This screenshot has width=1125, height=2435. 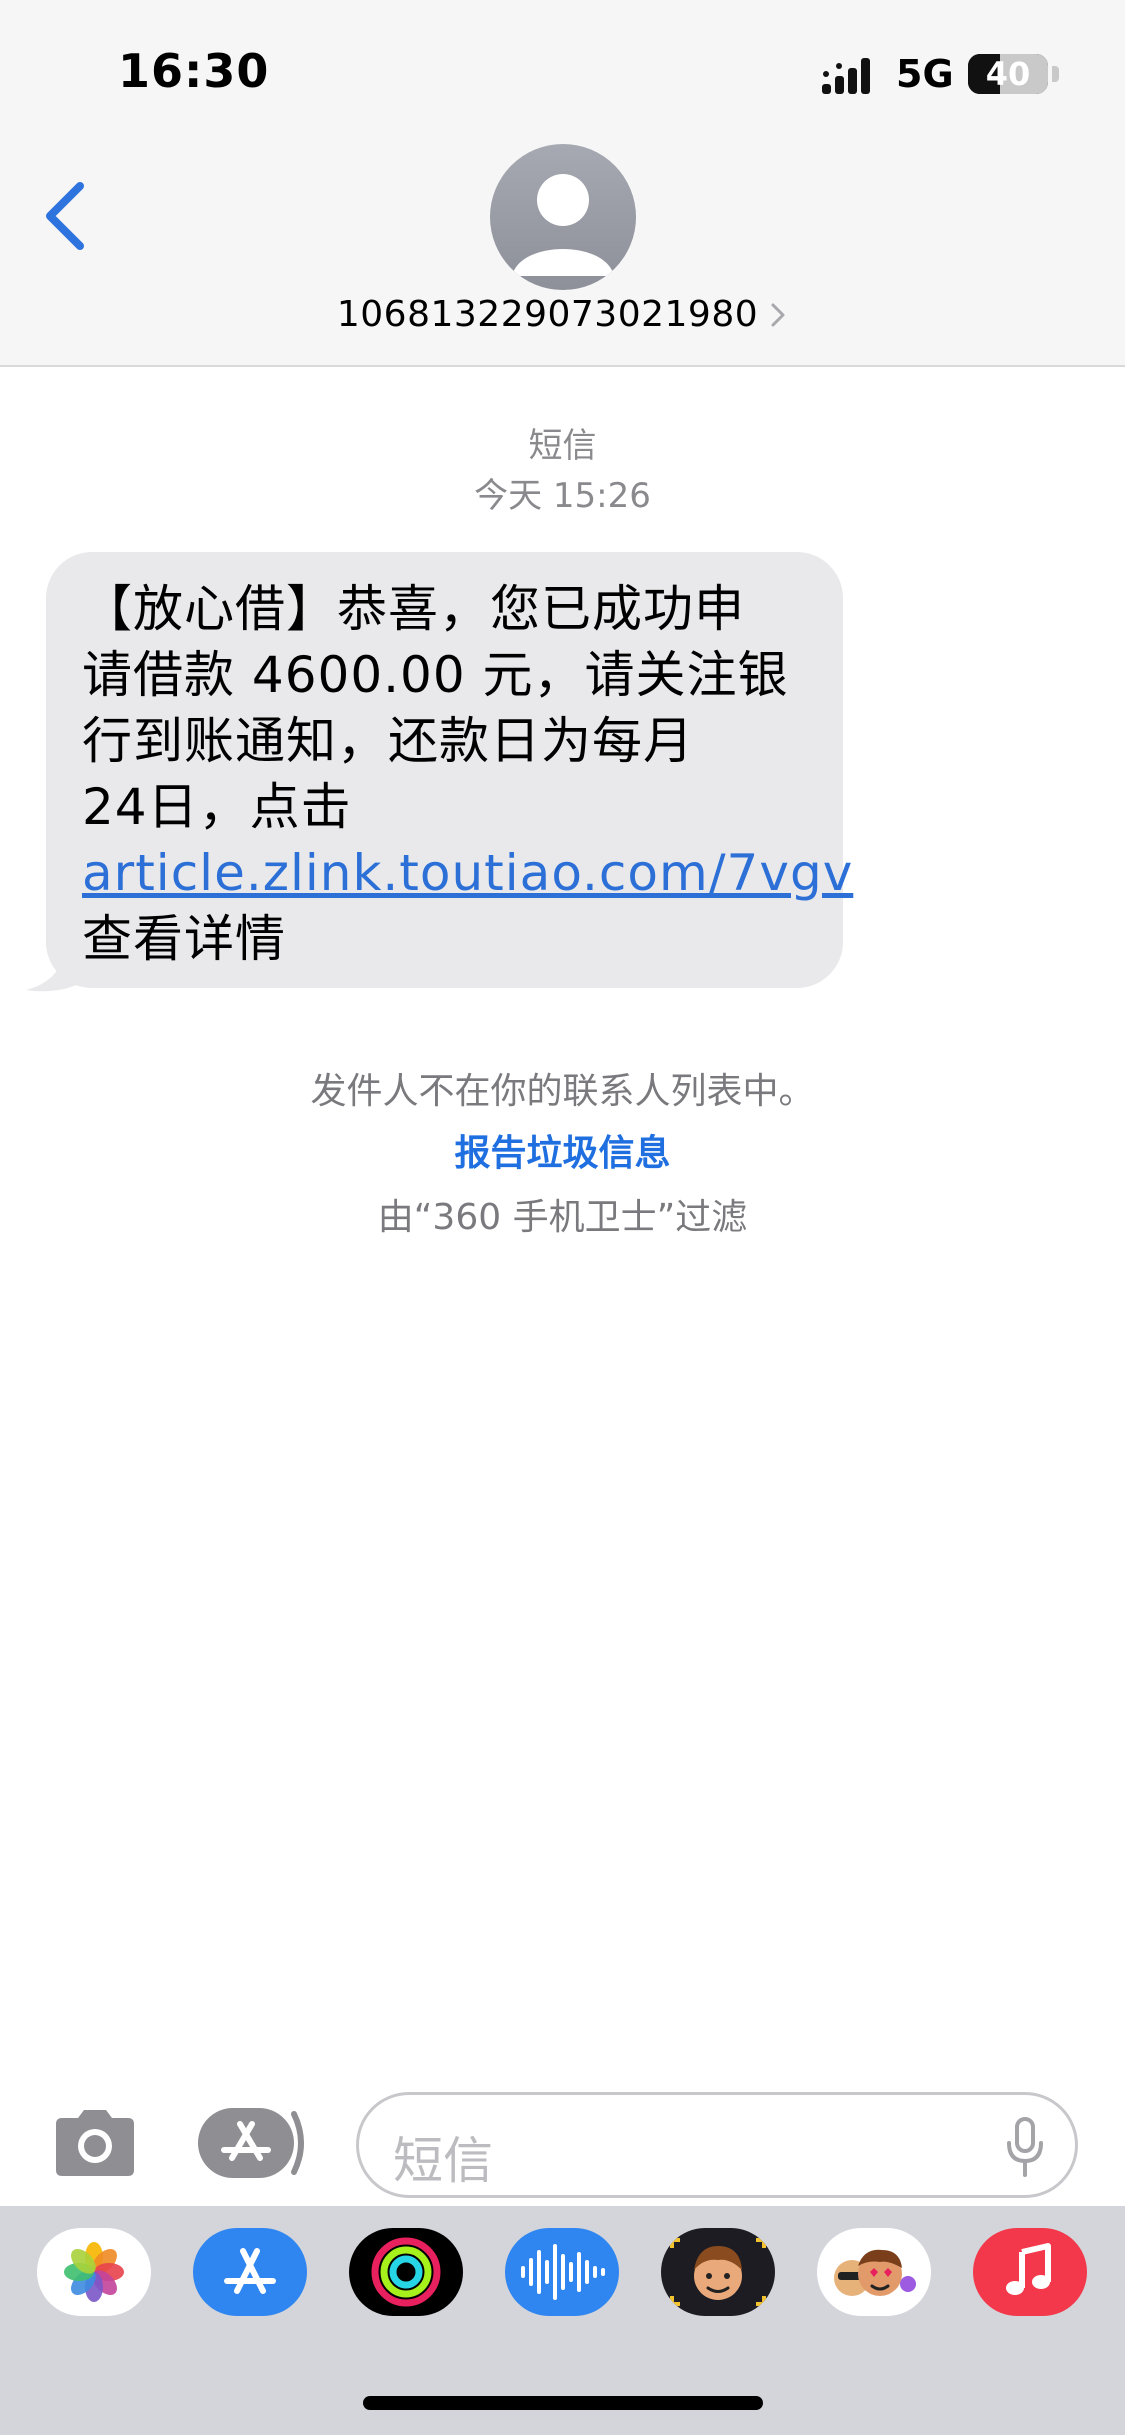 What do you see at coordinates (194, 71) in the screenshot?
I see `status-time: 16:30` at bounding box center [194, 71].